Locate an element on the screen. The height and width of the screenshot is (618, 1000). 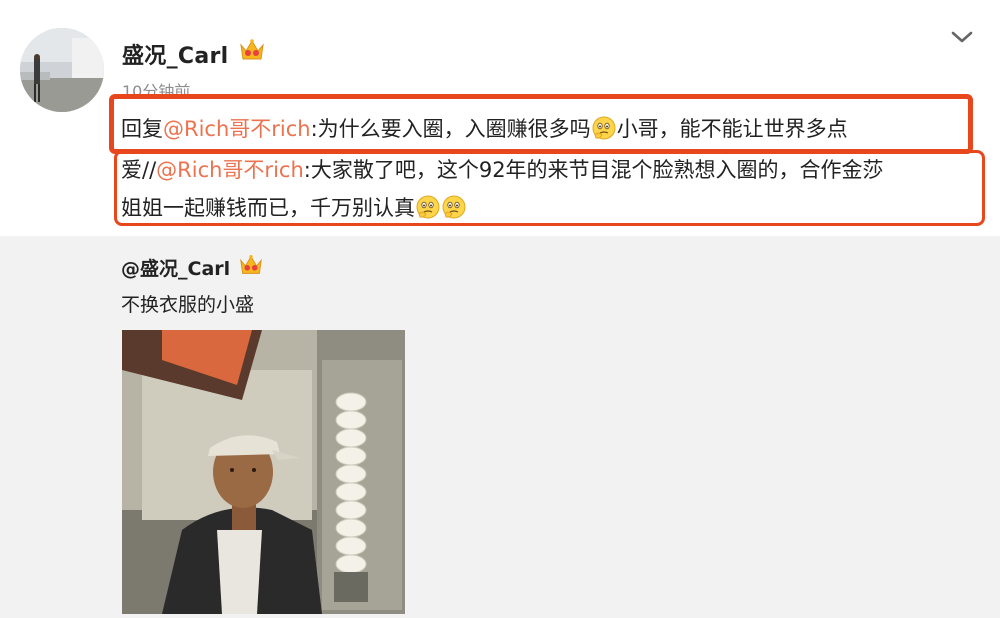
username: 盛况_Carl is located at coordinates (175, 54).